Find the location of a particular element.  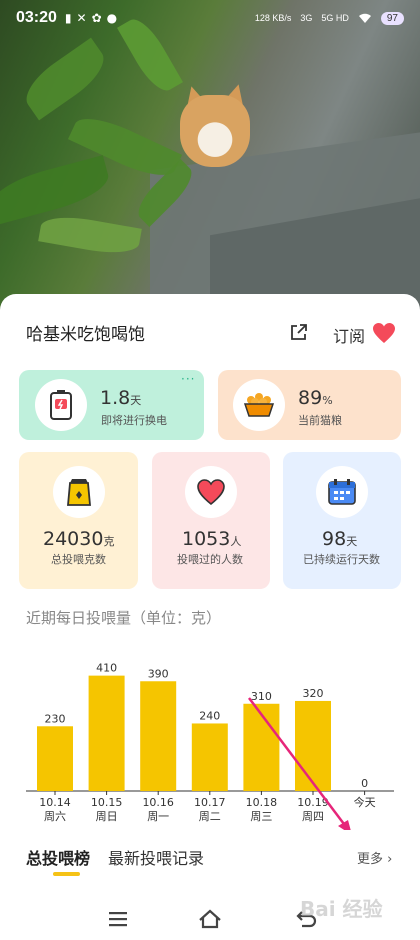

food-level-unit: % is located at coordinates (327, 400).